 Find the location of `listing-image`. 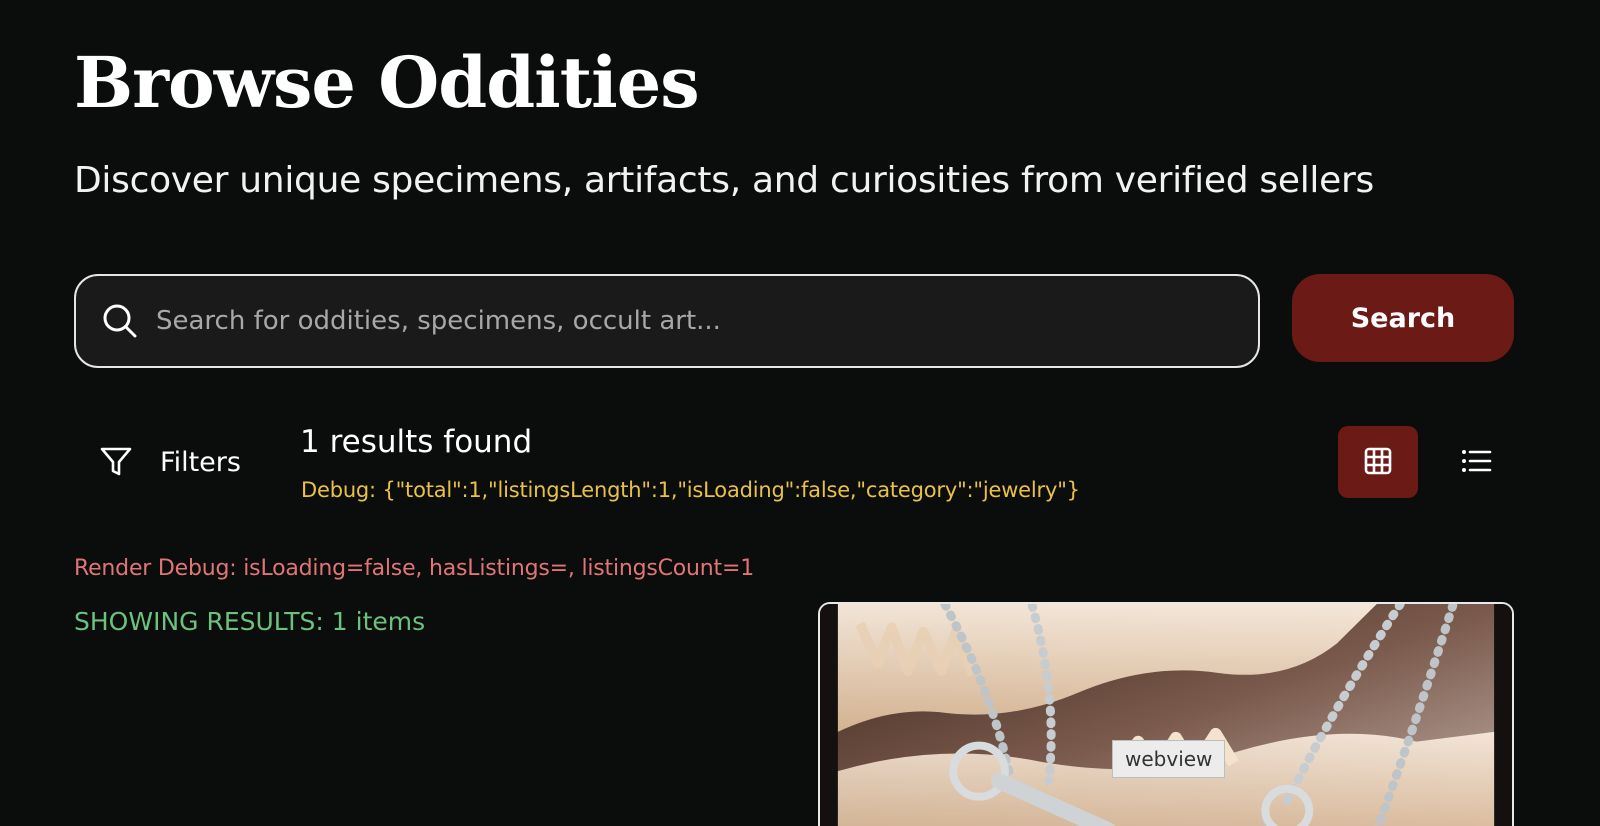

listing-image is located at coordinates (1166, 715).